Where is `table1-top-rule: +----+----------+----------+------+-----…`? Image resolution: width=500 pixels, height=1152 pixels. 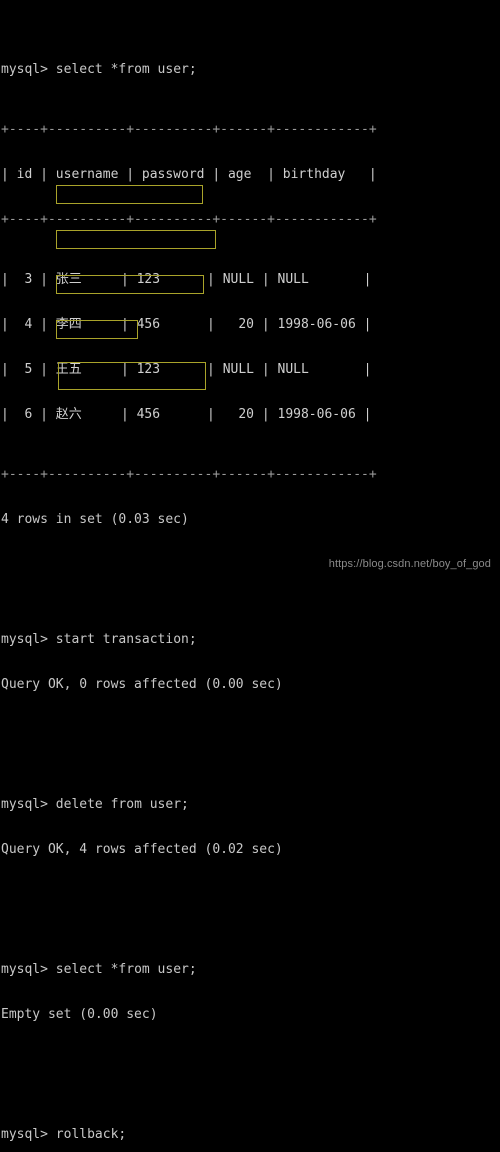
table1-top-rule: +----+----------+----------+------+-----… is located at coordinates (189, 129).